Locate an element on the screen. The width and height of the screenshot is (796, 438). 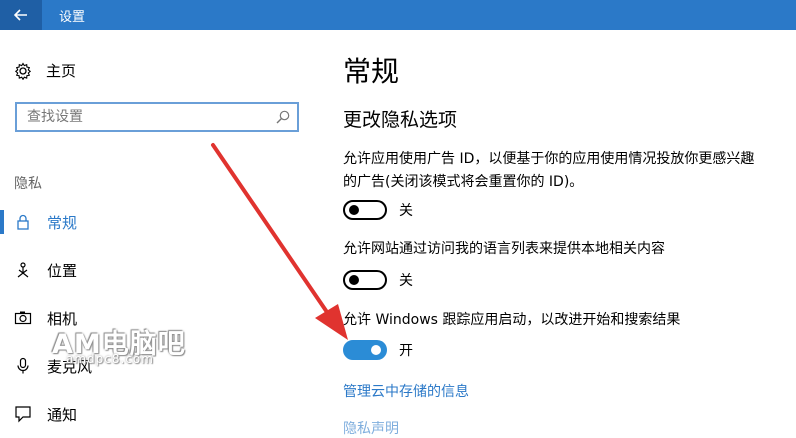
search-box is located at coordinates (157, 117).